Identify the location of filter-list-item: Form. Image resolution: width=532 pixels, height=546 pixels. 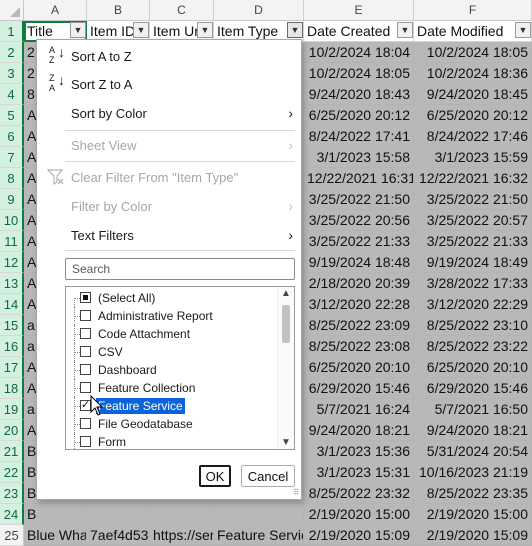
(172, 441).